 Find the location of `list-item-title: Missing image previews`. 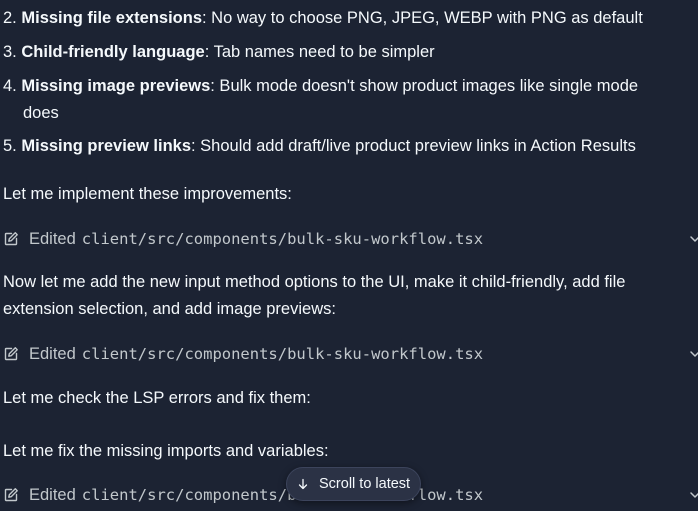

list-item-title: Missing image previews is located at coordinates (116, 86).